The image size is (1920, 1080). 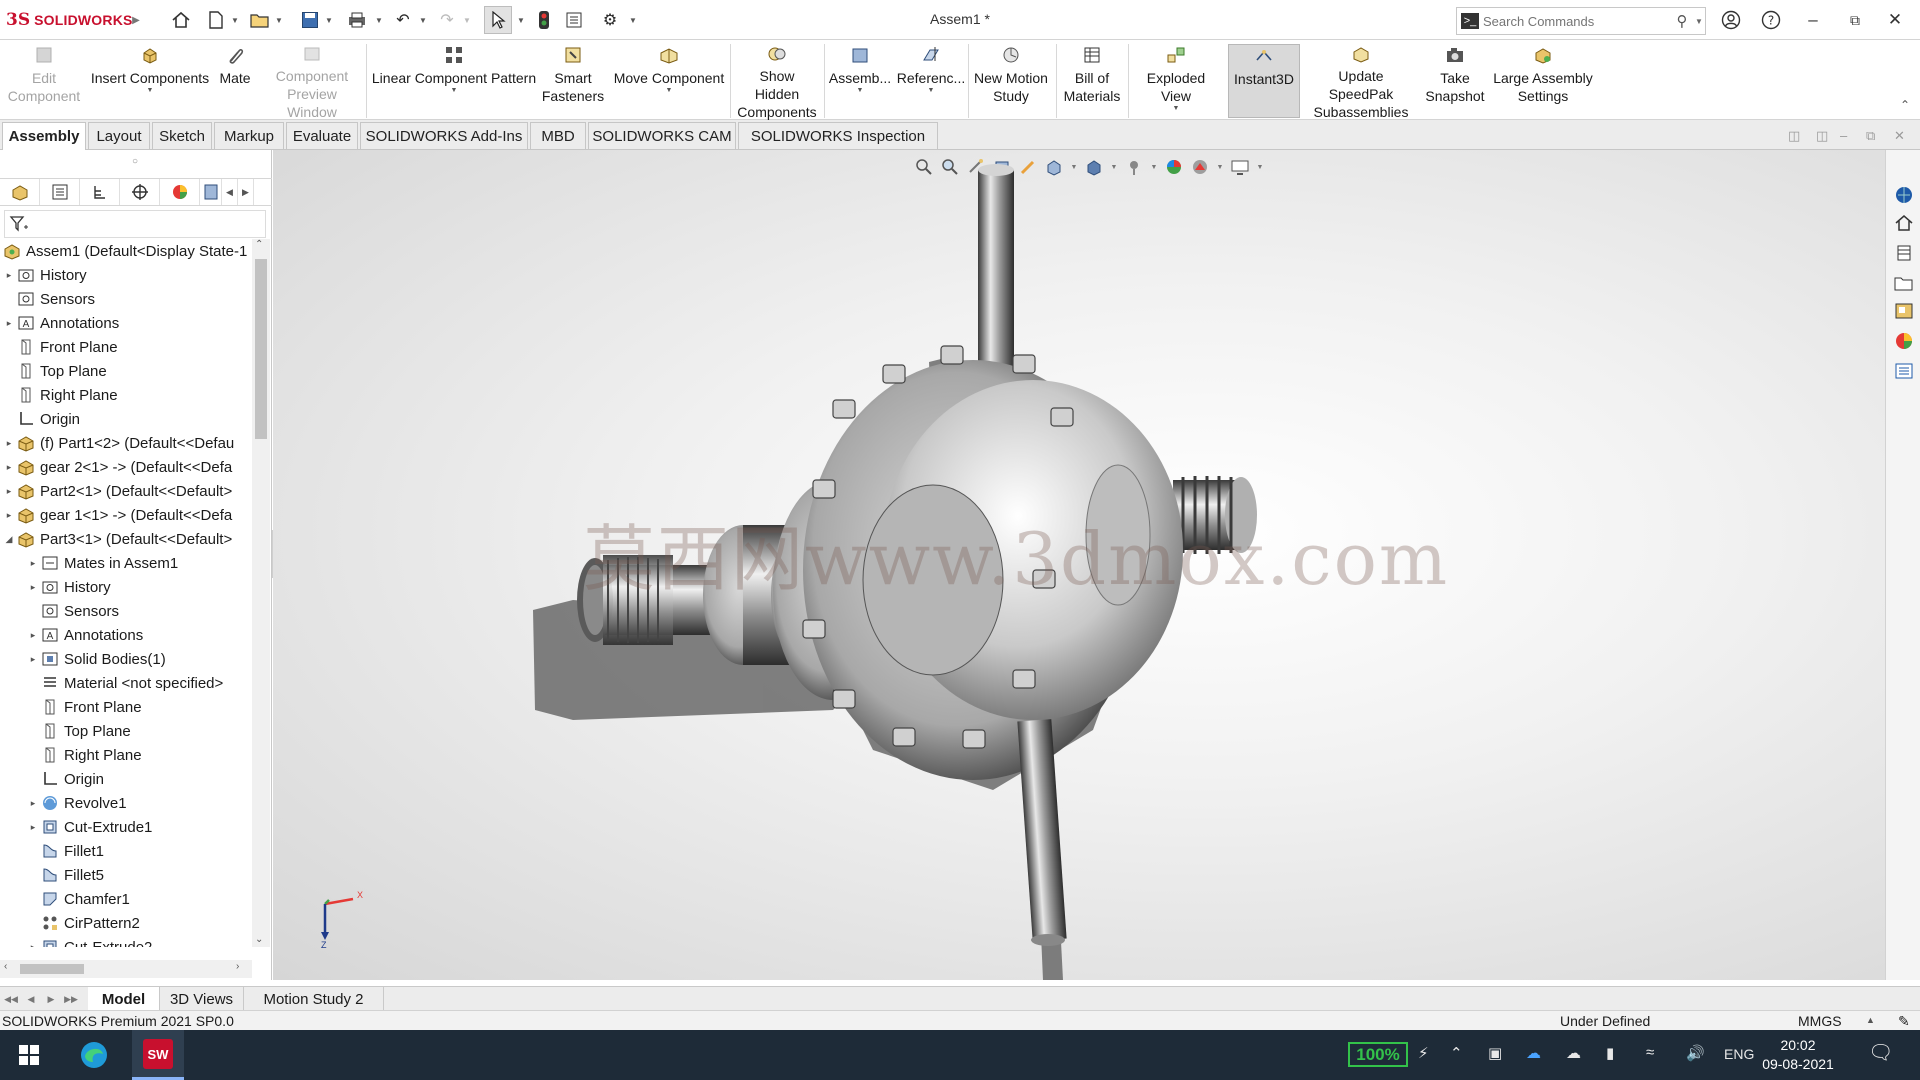 I want to click on tree-root-assembly: Assem1 (Default<Display State-1, so click(x=124, y=251).